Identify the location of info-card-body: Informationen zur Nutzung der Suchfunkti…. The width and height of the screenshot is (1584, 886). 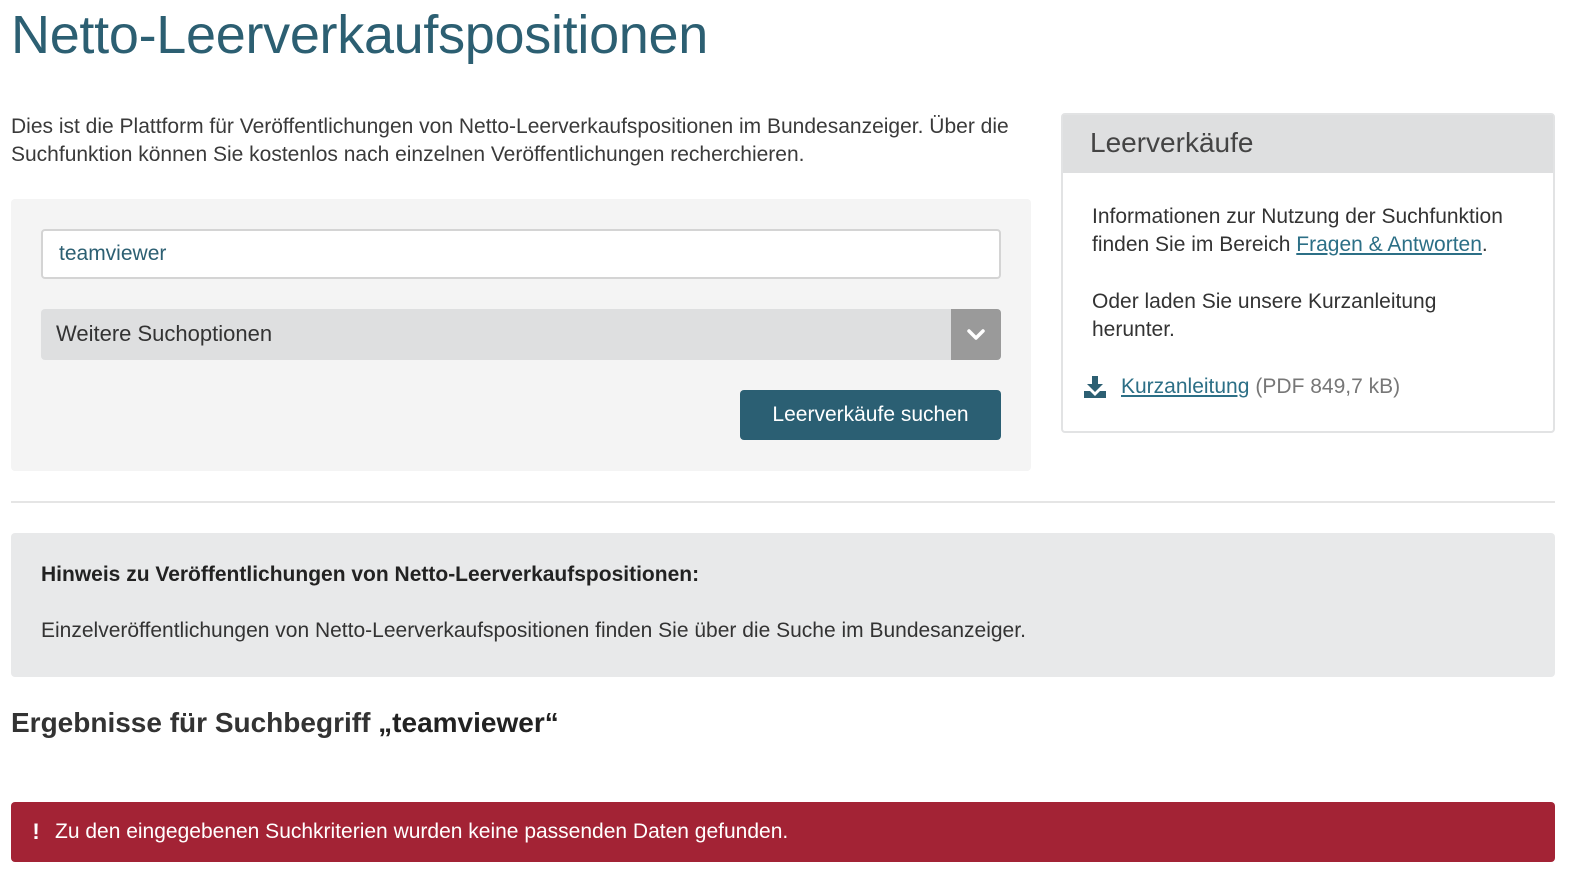
(1308, 287).